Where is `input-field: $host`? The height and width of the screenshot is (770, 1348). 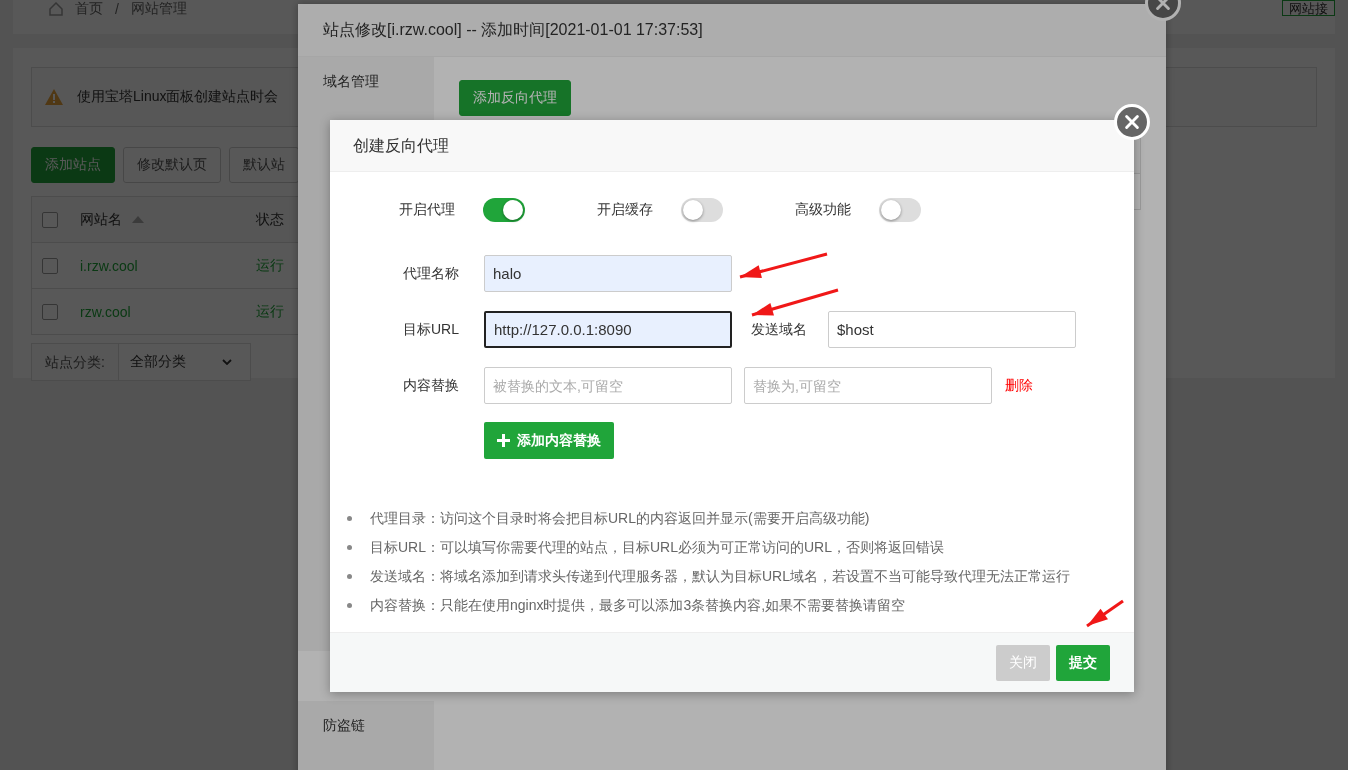 input-field: $host is located at coordinates (952, 329).